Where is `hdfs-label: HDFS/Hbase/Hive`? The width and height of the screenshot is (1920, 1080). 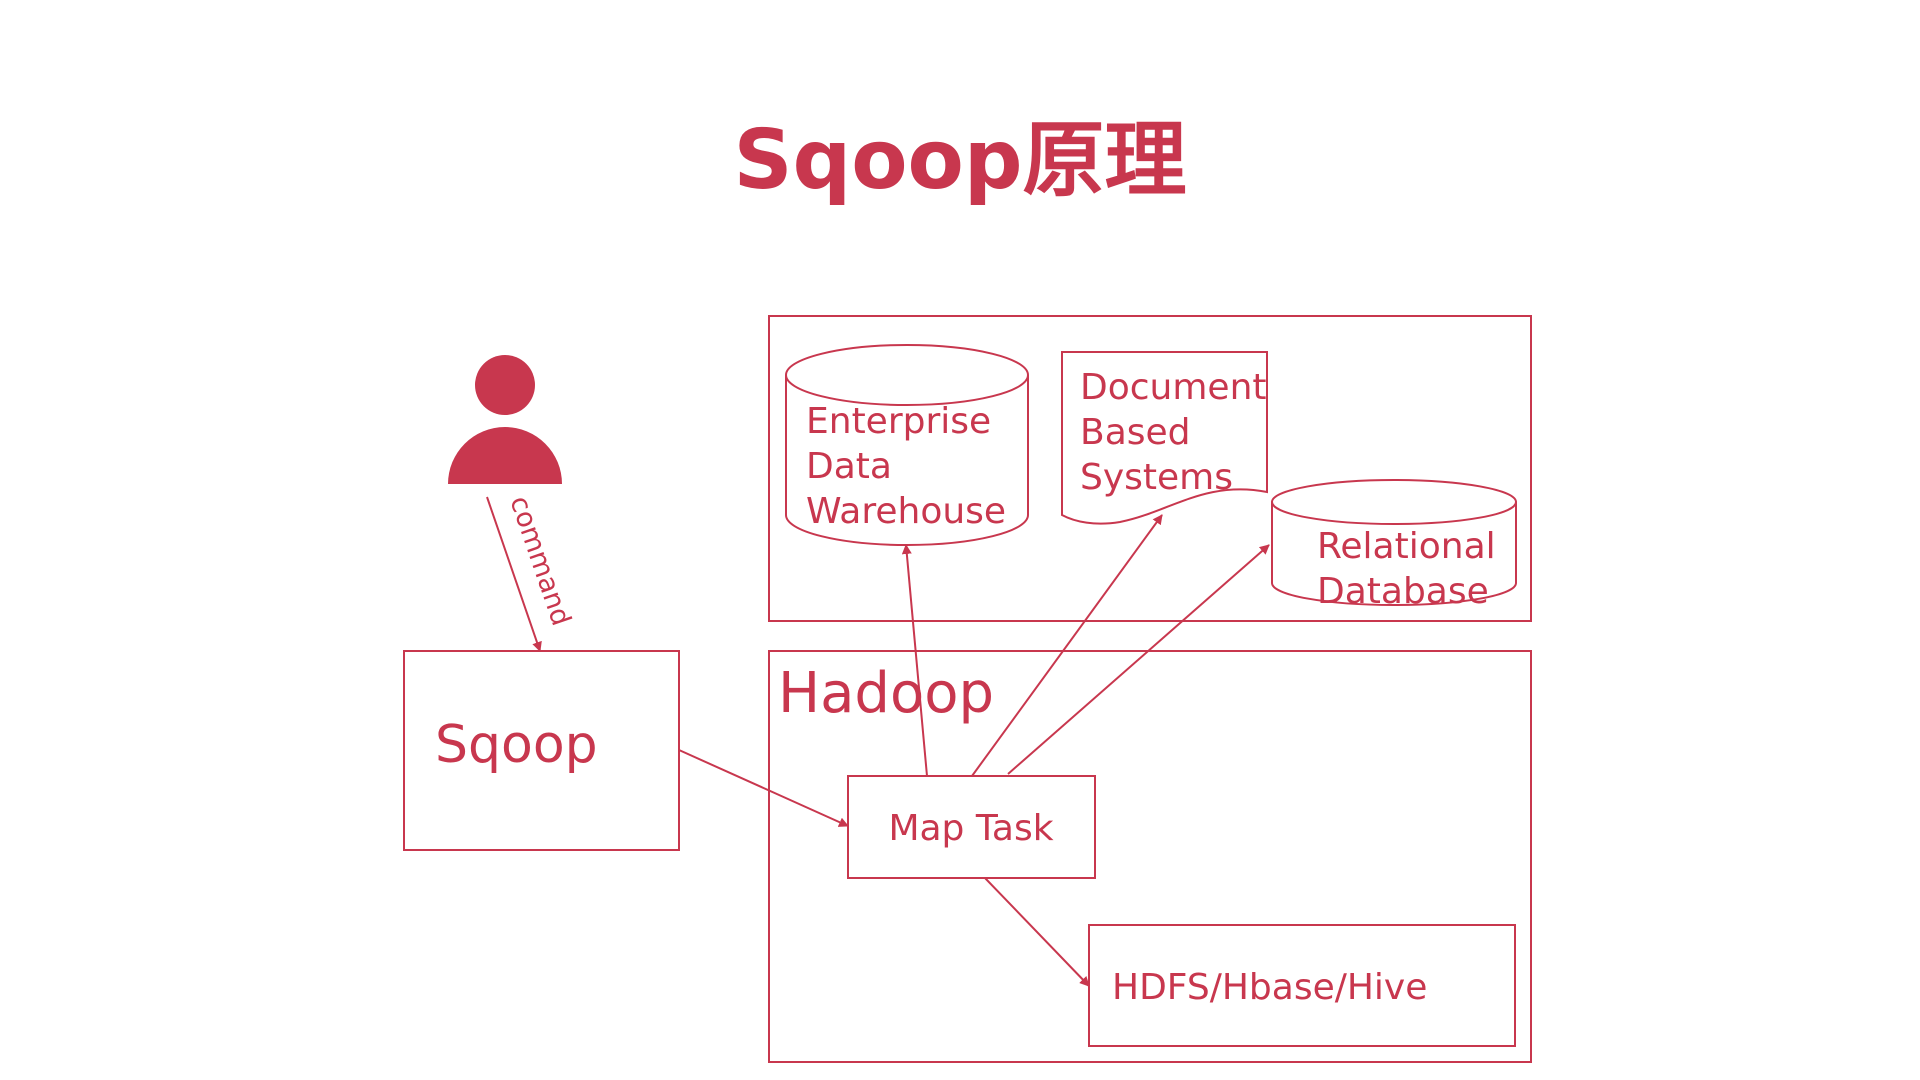
hdfs-label: HDFS/Hbase/Hive is located at coordinates (1269, 987).